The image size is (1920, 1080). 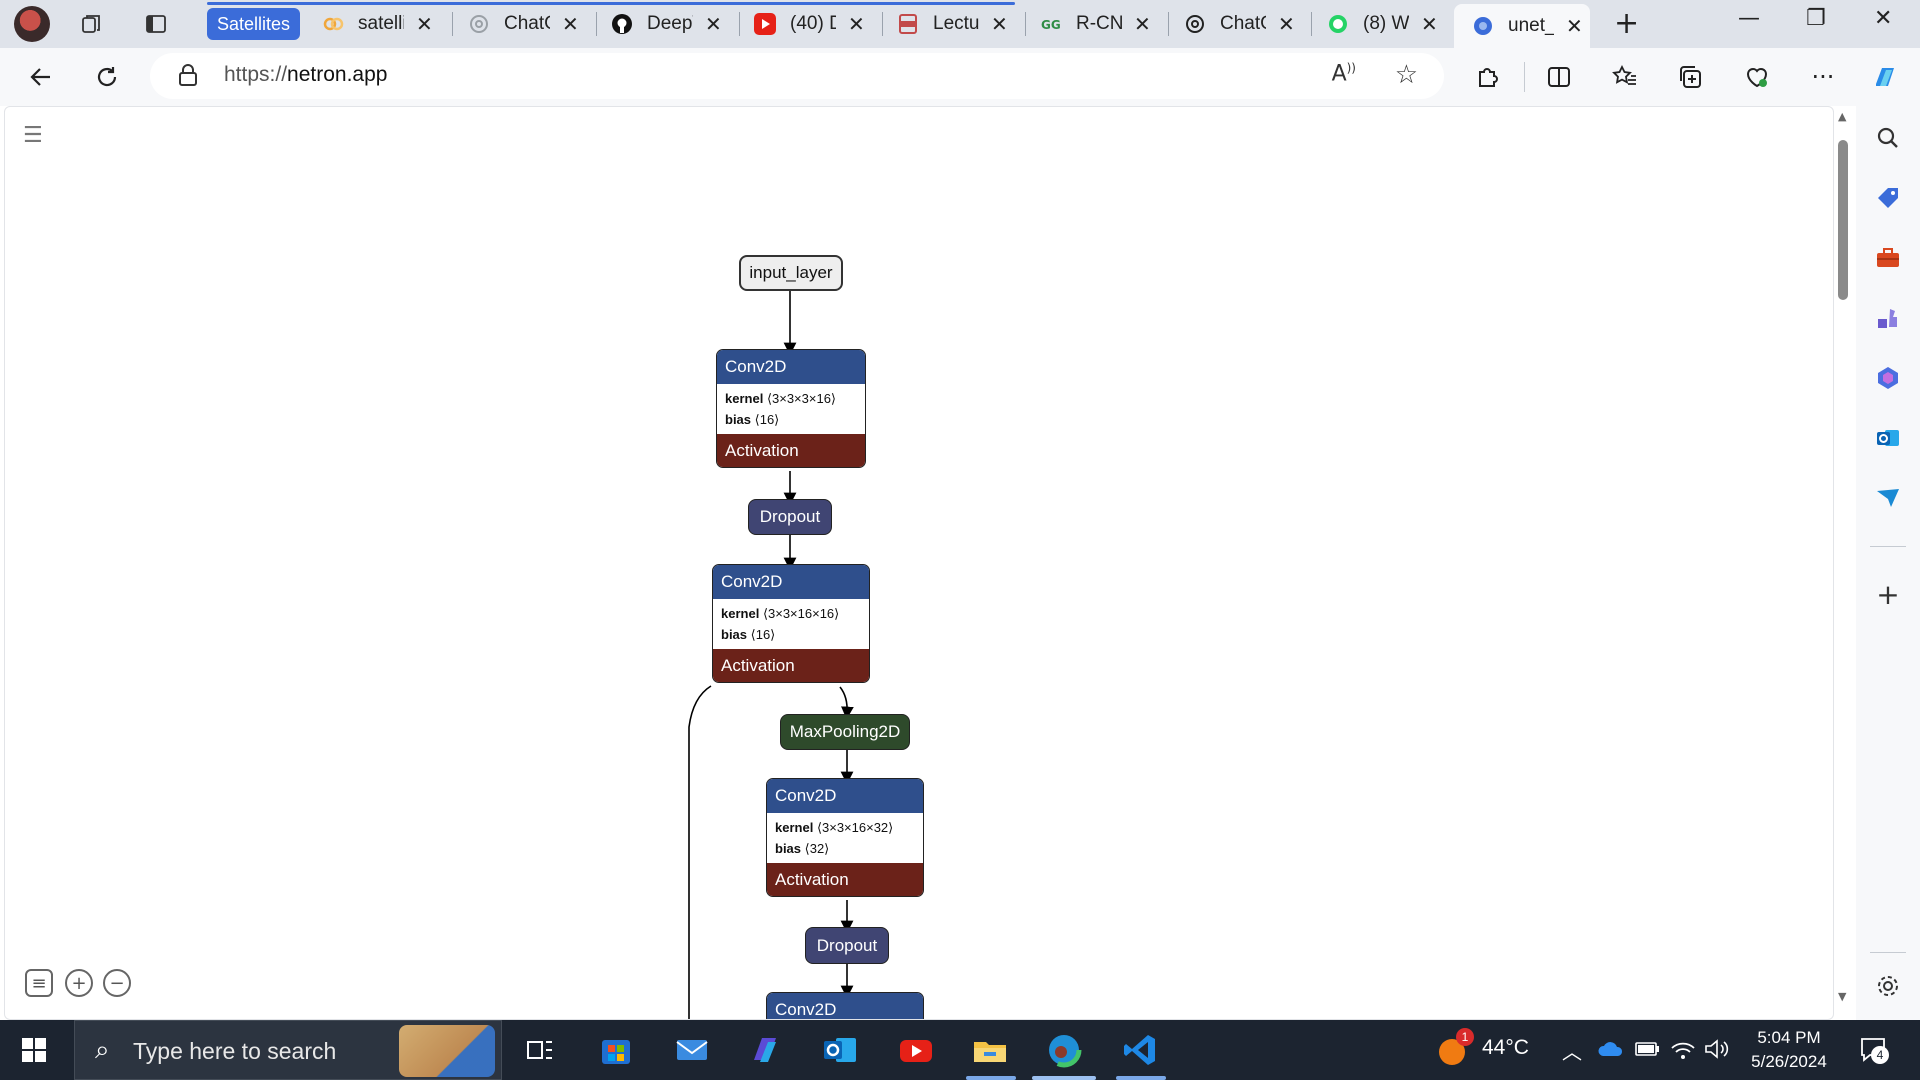 I want to click on scroll-up-icon: ▲, so click(x=1842, y=116).